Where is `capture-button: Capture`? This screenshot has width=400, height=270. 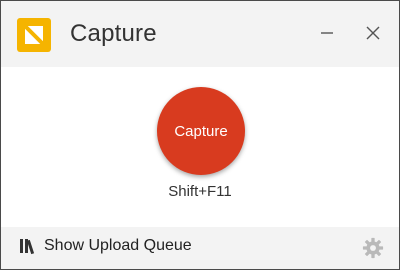 capture-button: Capture is located at coordinates (201, 131).